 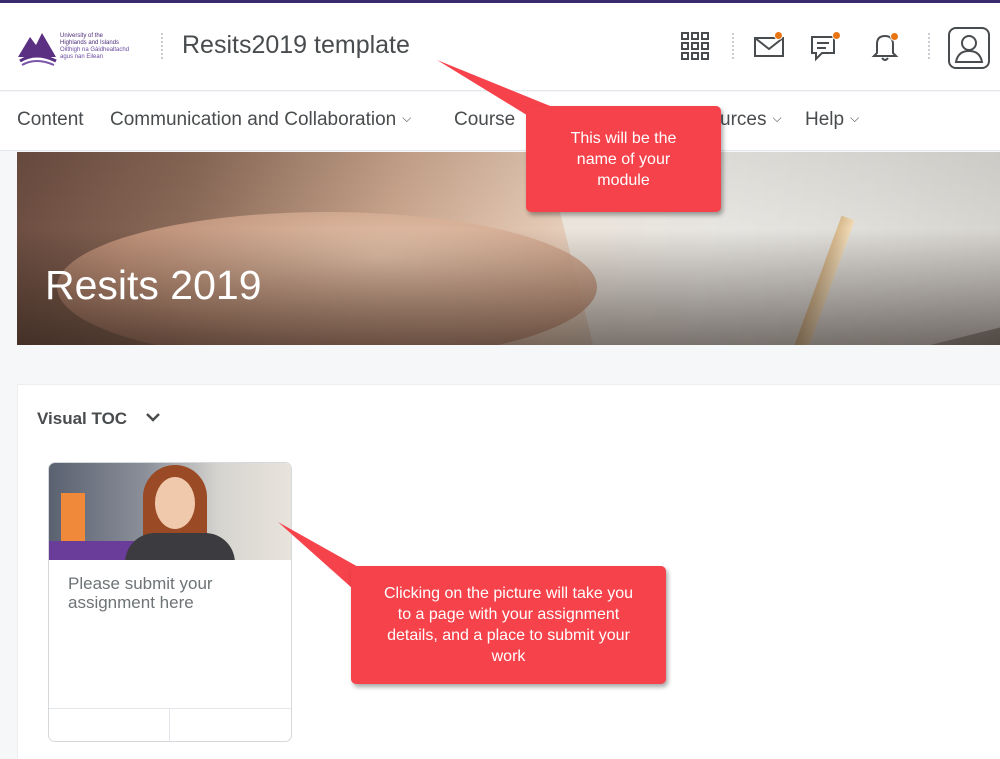 I want to click on callout-text: This will be the name of your module, so click(x=623, y=159).